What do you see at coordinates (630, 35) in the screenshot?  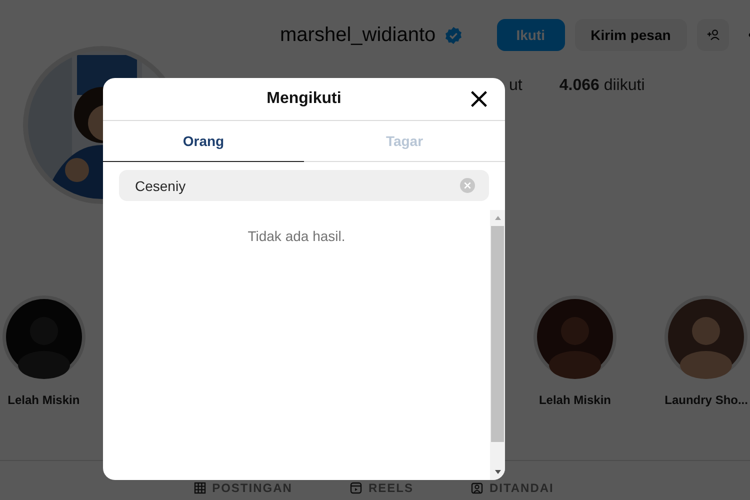 I see `profile-button: Kirim pesan` at bounding box center [630, 35].